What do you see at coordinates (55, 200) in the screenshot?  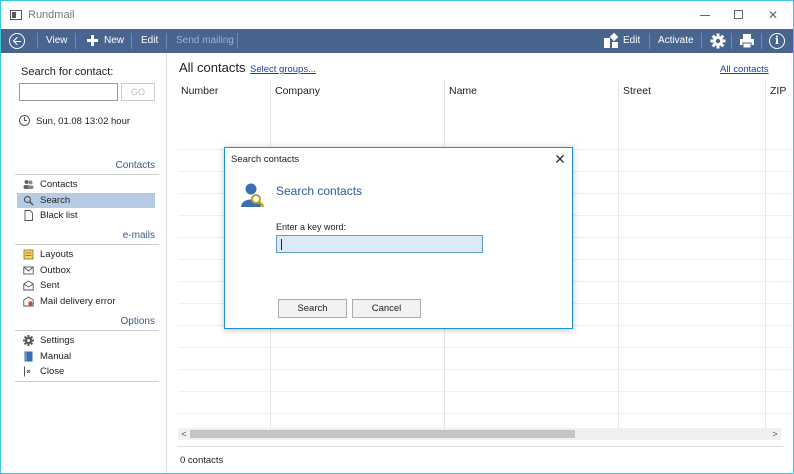 I see `sidebar-item-label: Search` at bounding box center [55, 200].